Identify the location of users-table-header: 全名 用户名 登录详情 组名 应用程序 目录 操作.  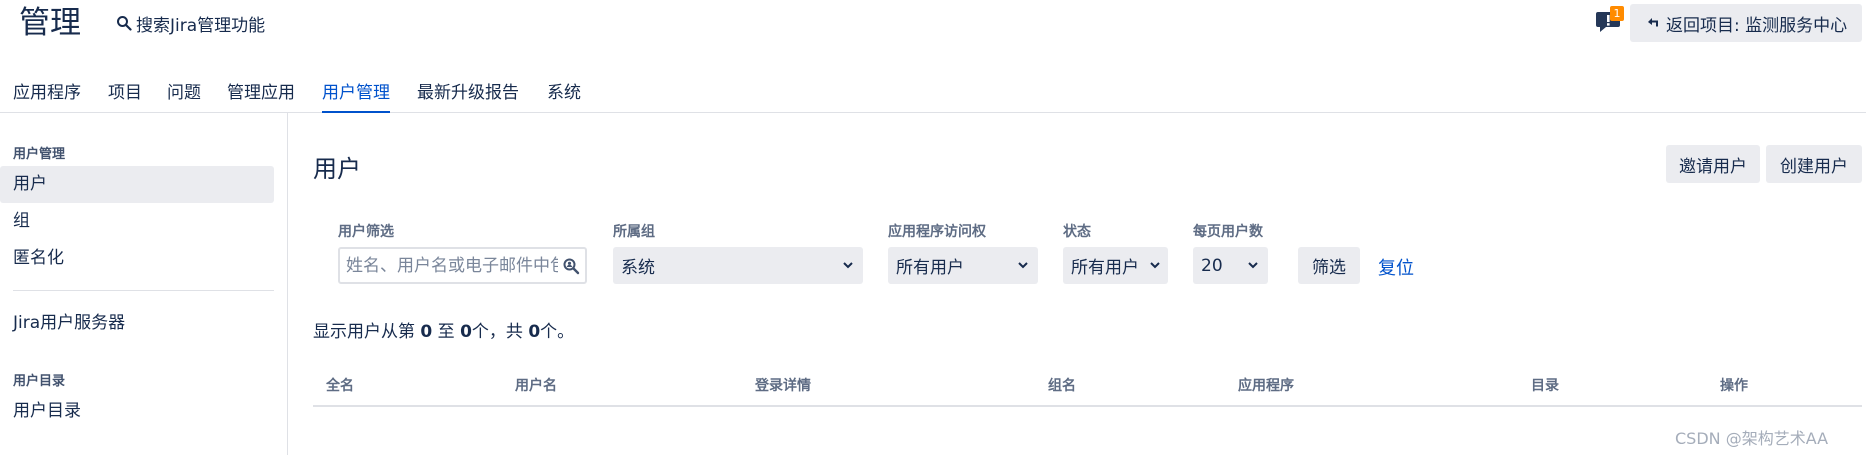
(1087, 386).